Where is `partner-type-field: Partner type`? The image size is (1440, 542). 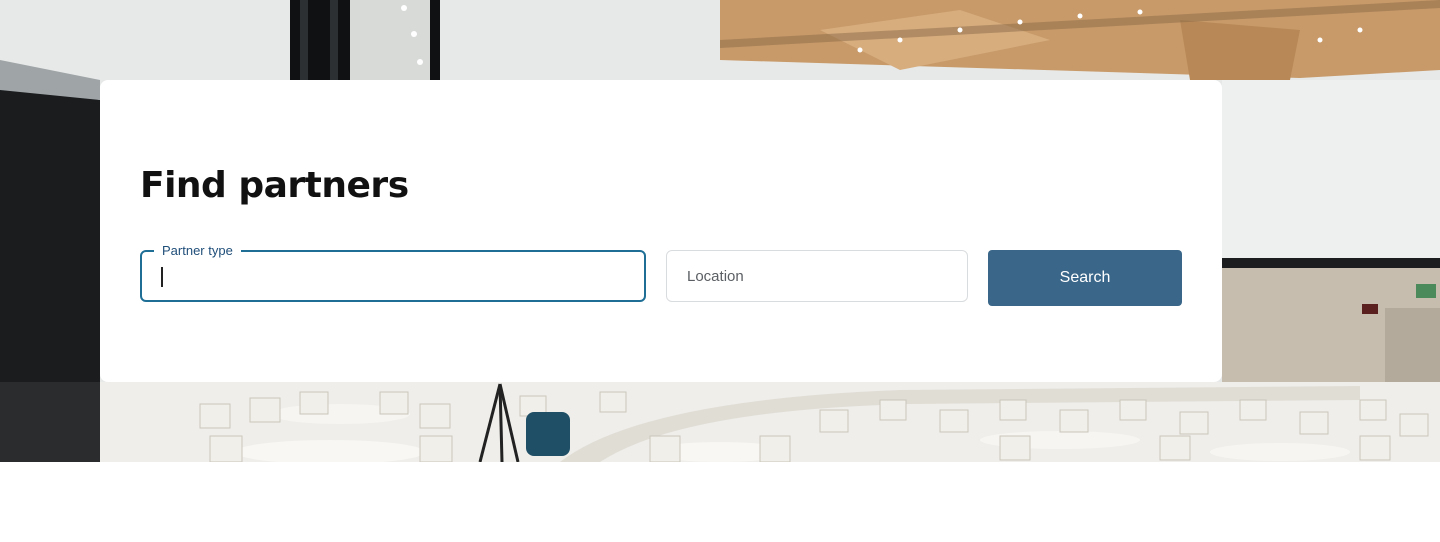
partner-type-field: Partner type is located at coordinates (393, 272).